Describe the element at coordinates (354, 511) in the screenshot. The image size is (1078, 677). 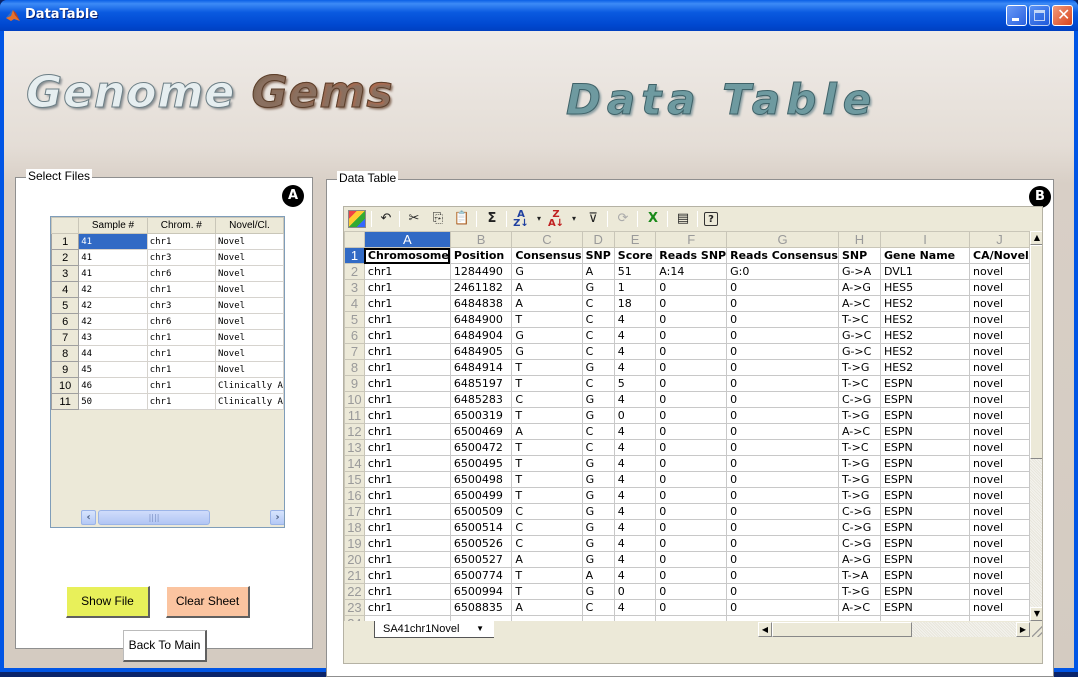
I see `row-number: 17` at that location.